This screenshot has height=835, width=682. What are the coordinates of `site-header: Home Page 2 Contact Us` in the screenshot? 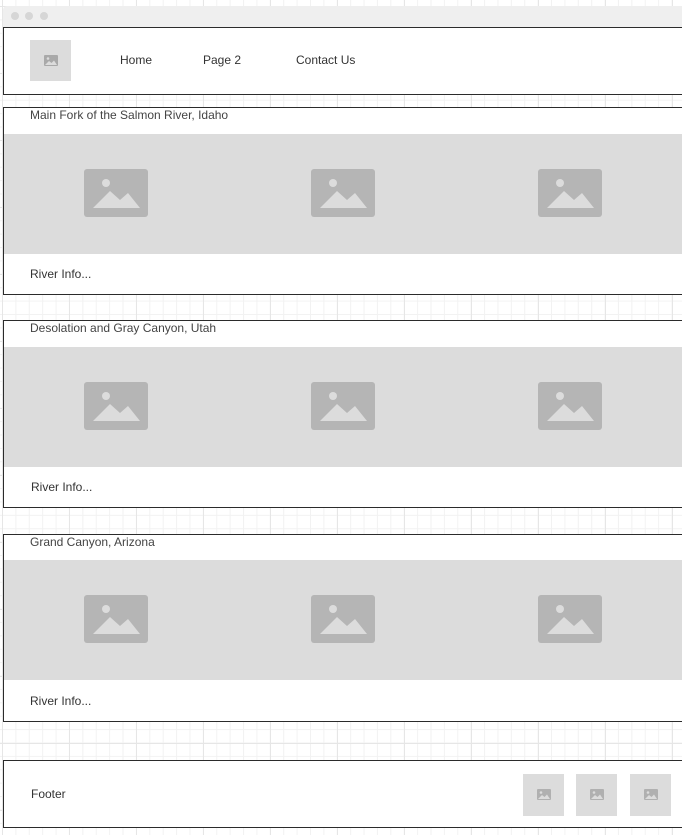 It's located at (342, 61).